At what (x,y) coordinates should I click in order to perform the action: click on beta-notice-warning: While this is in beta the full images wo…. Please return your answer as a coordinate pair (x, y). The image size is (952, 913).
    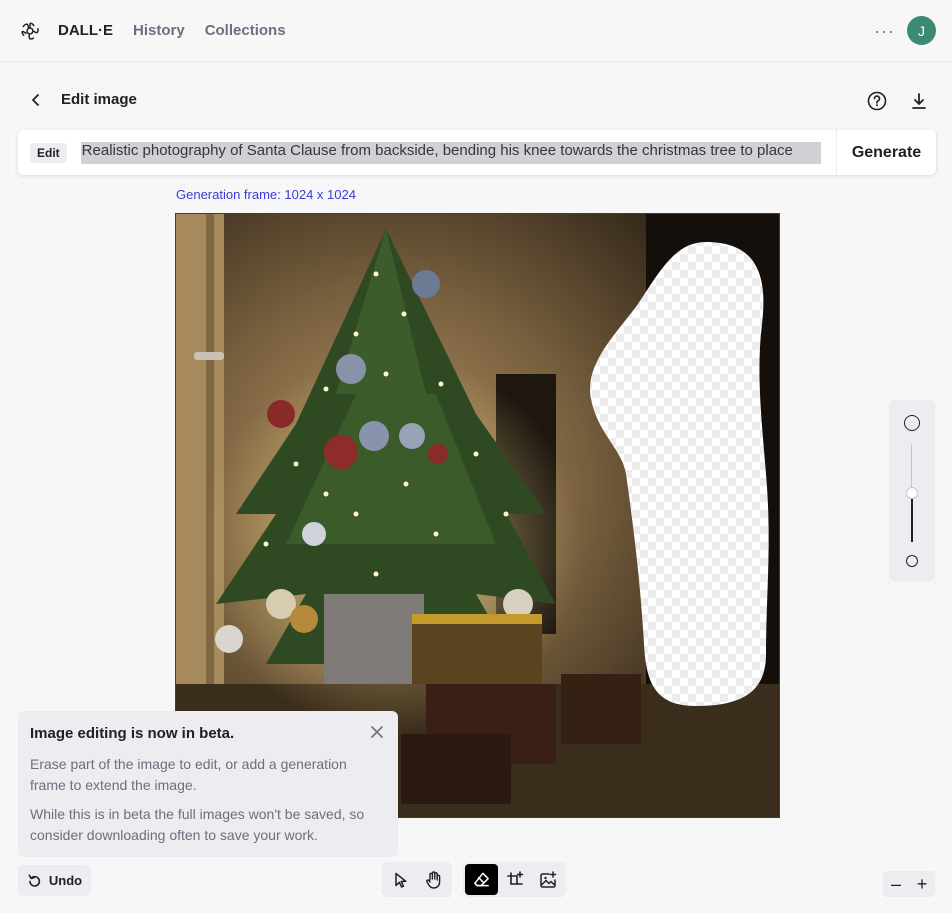
    Looking at the image, I should click on (197, 824).